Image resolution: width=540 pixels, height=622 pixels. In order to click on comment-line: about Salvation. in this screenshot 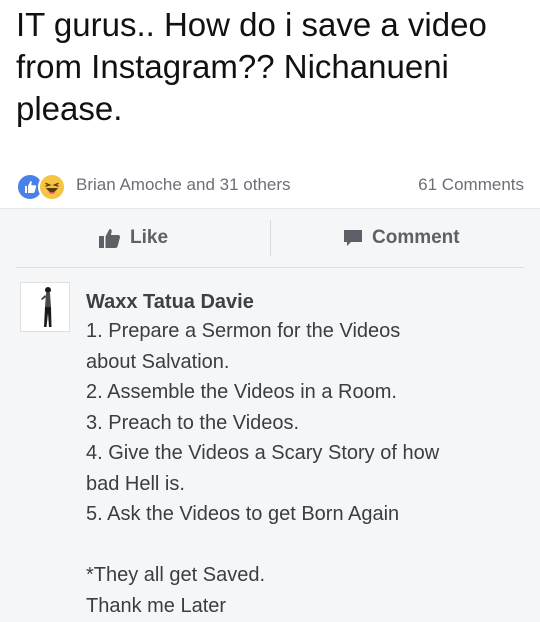, I will do `click(158, 361)`.